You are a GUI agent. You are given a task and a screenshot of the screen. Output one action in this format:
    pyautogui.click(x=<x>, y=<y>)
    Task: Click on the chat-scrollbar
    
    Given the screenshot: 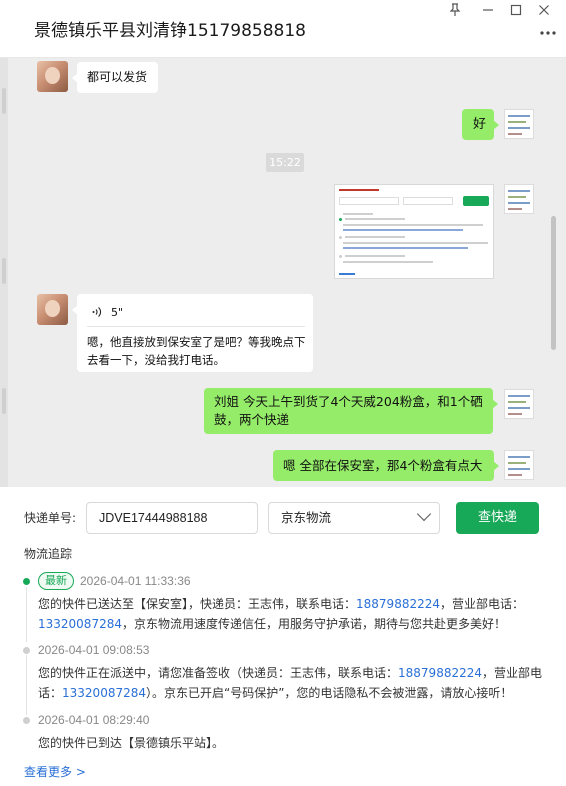 What is the action you would take?
    pyautogui.click(x=553, y=283)
    